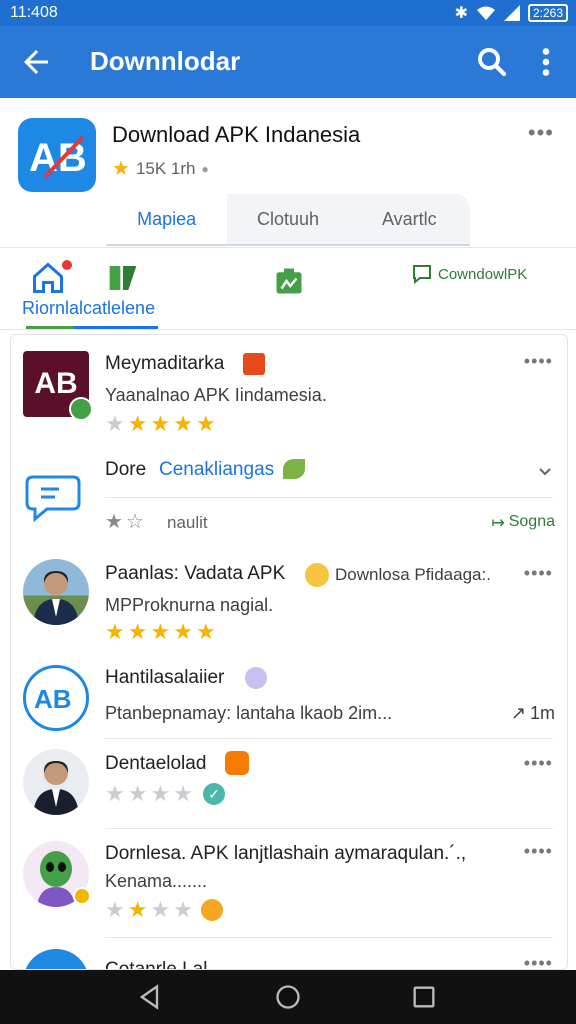  I want to click on home-icon, so click(48, 278).